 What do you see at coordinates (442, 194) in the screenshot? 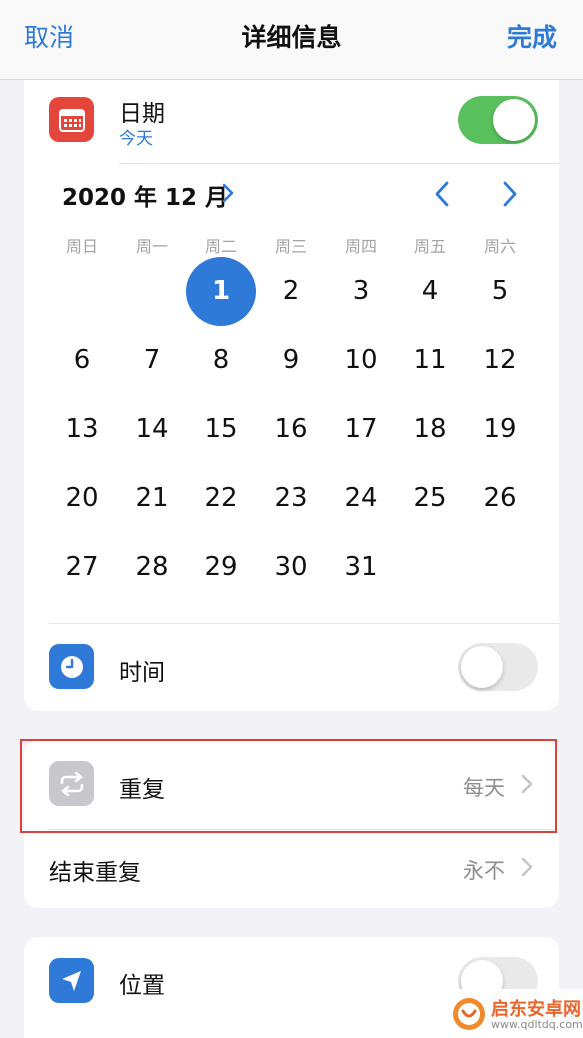
I see `previous-month-icon` at bounding box center [442, 194].